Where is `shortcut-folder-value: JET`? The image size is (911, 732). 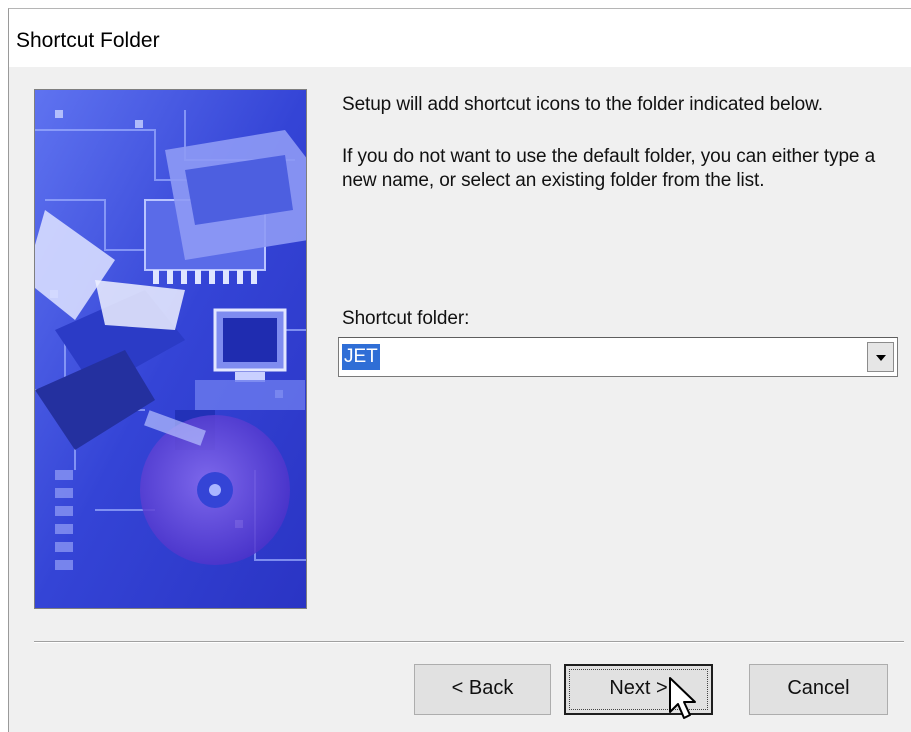 shortcut-folder-value: JET is located at coordinates (361, 357).